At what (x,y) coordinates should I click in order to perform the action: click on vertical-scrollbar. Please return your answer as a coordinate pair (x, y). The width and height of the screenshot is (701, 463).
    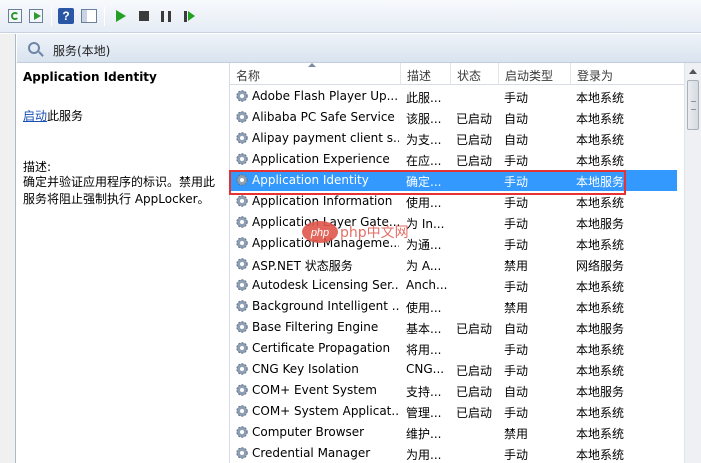
    Looking at the image, I should click on (692, 263).